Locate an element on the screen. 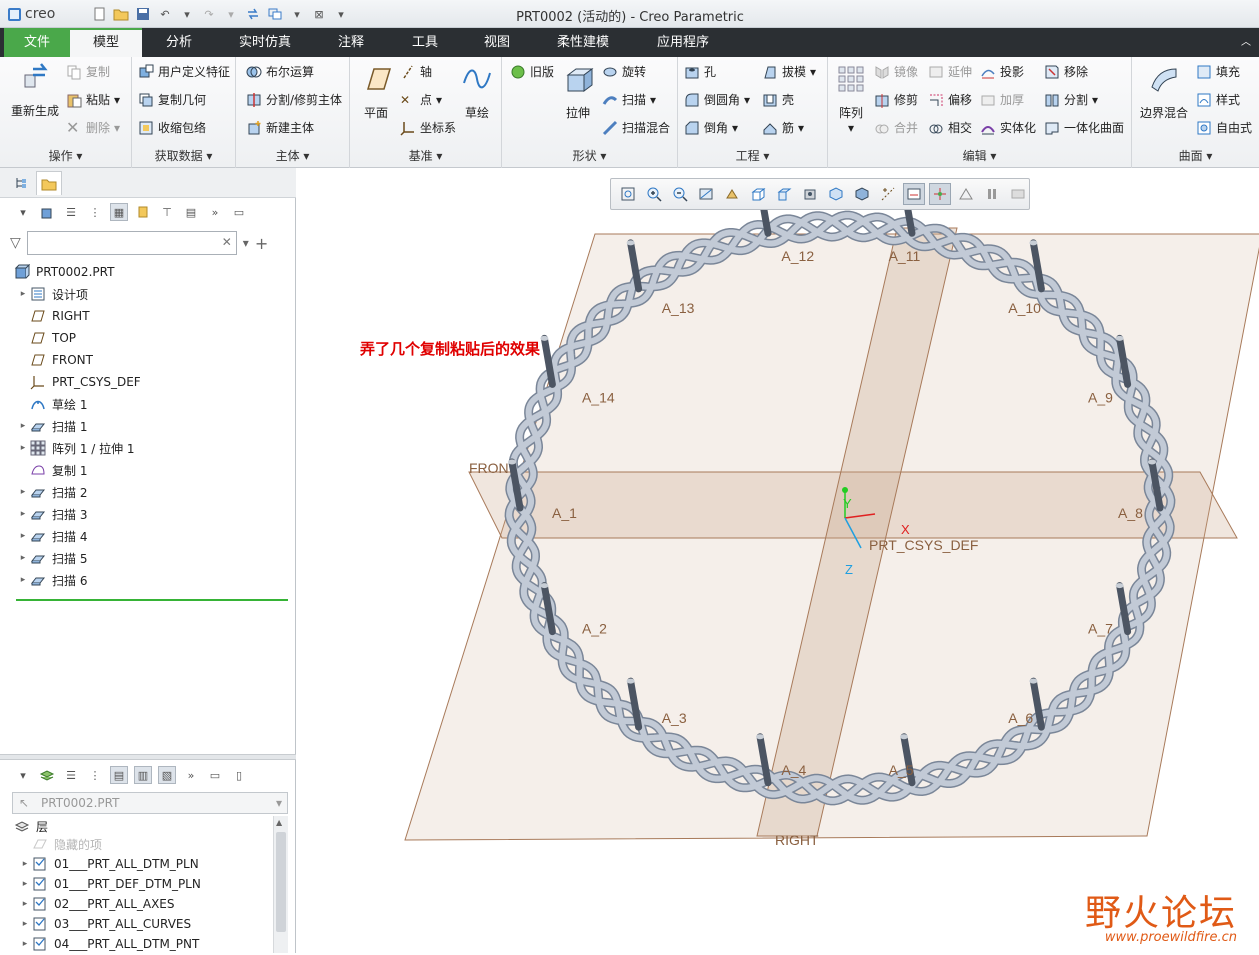  tree-row: ▸ 扫描 5 is located at coordinates (52, 558).